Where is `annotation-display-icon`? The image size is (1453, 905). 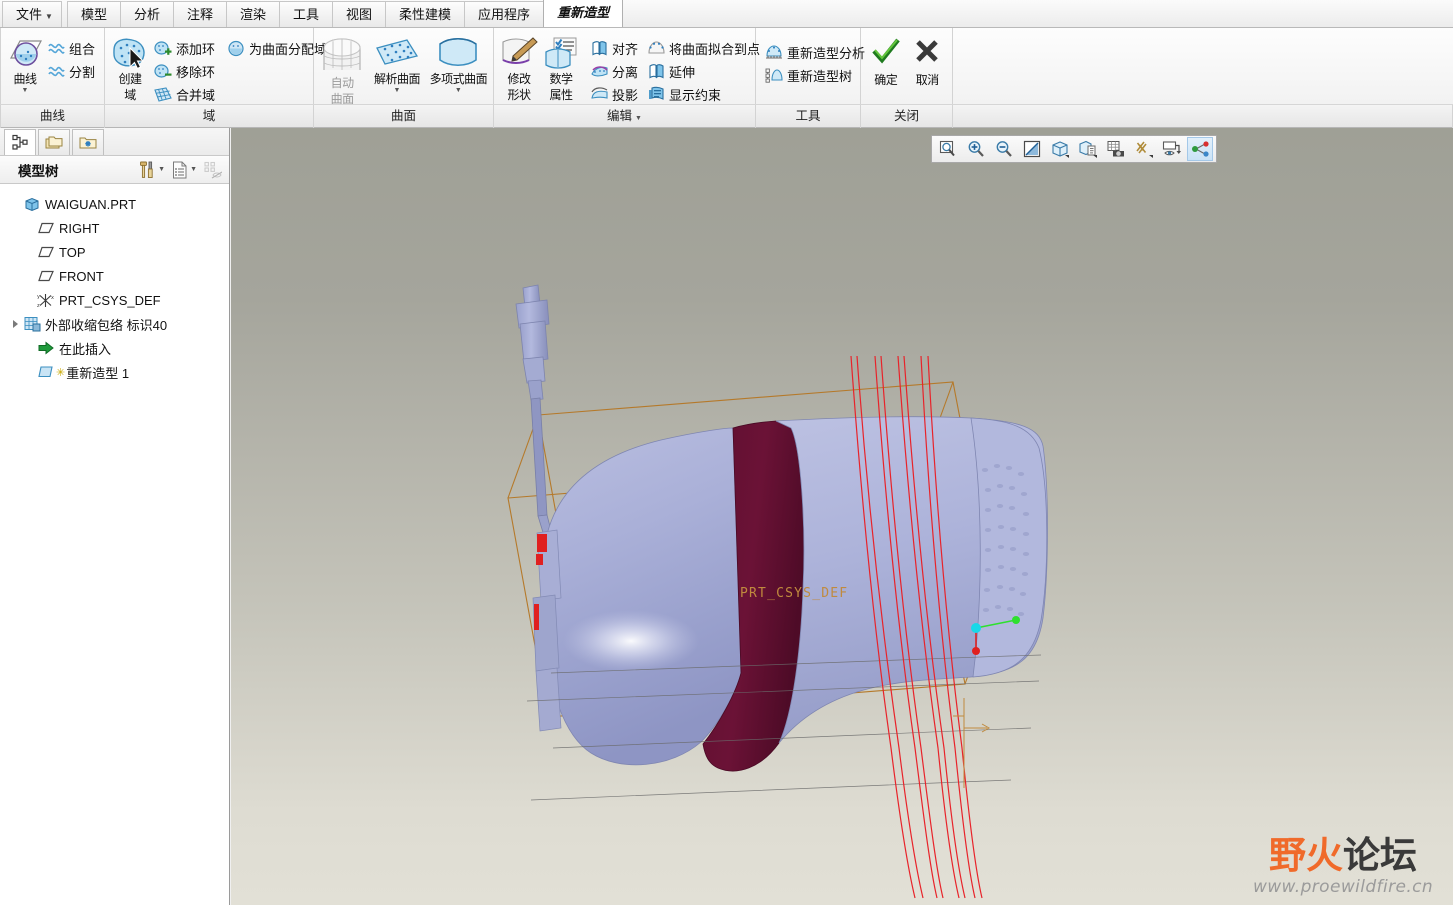
annotation-display-icon is located at coordinates (1172, 149).